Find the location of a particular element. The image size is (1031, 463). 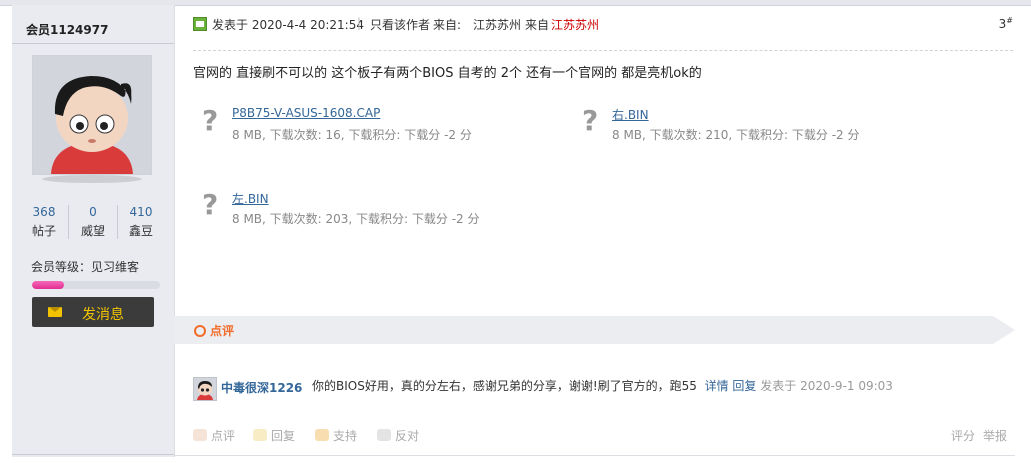

stat-coins-value: 410 is located at coordinates (141, 212).